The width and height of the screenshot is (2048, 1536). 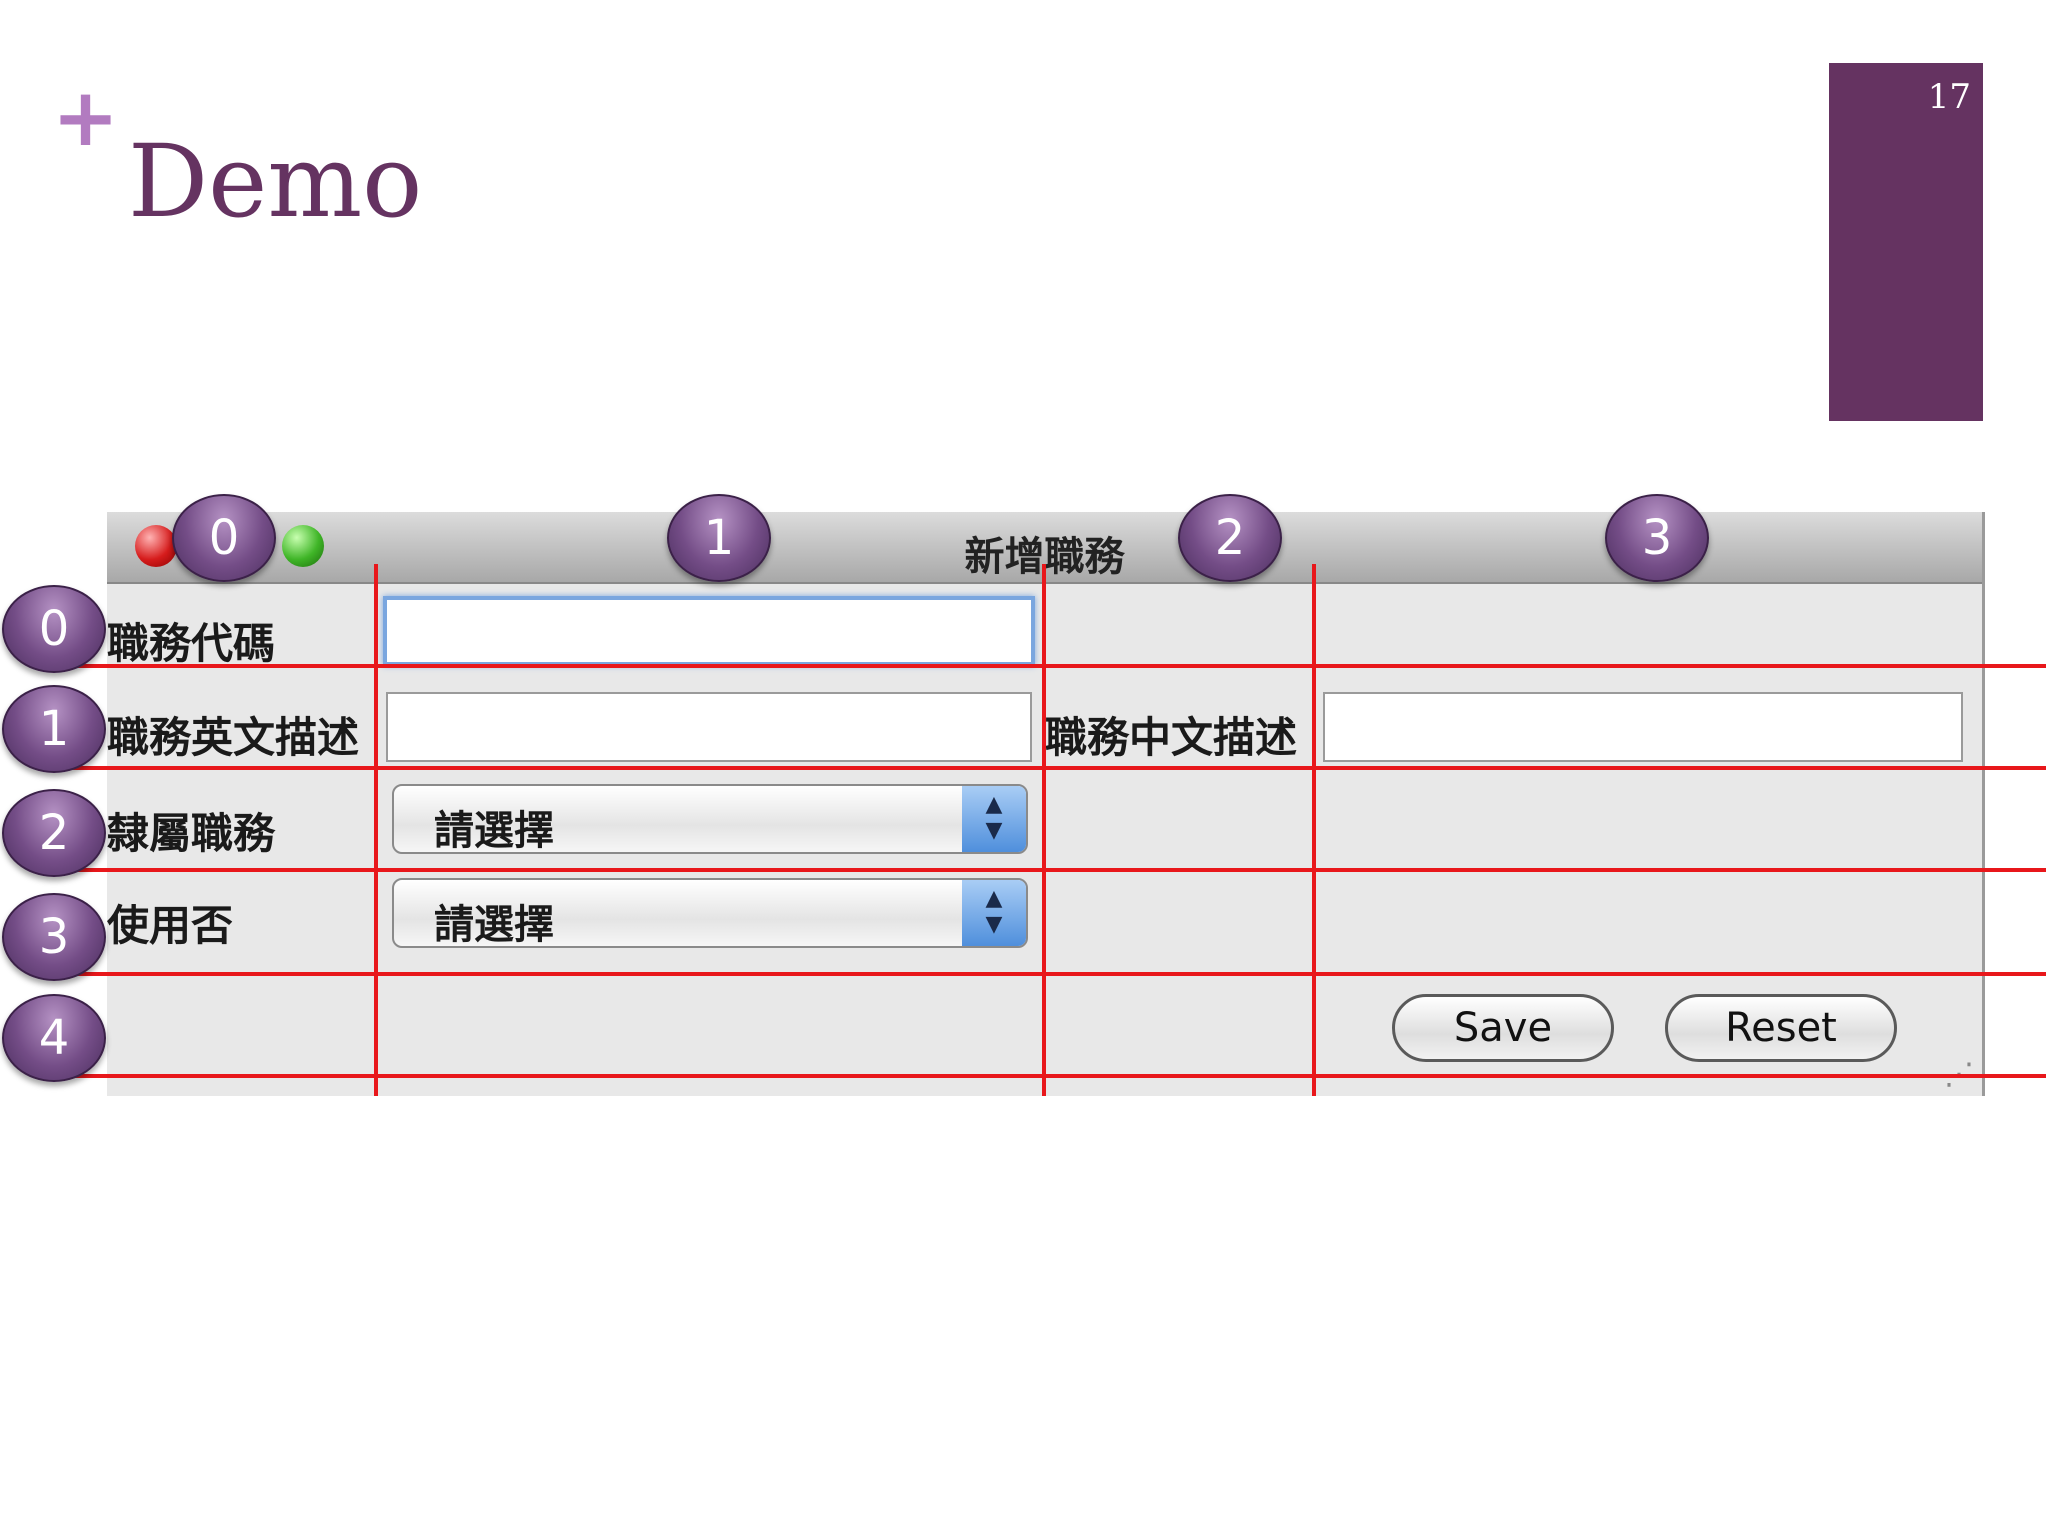 What do you see at coordinates (54, 729) in the screenshot?
I see `row-marker: 1` at bounding box center [54, 729].